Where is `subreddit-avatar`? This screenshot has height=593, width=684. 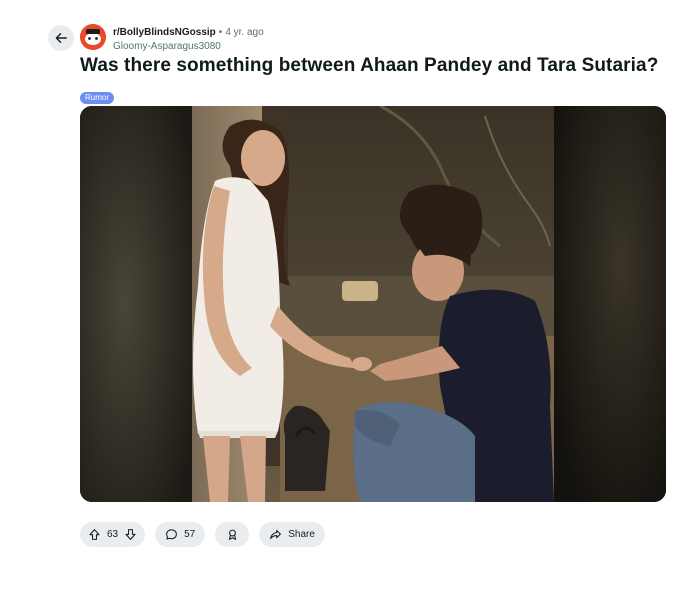 subreddit-avatar is located at coordinates (93, 37).